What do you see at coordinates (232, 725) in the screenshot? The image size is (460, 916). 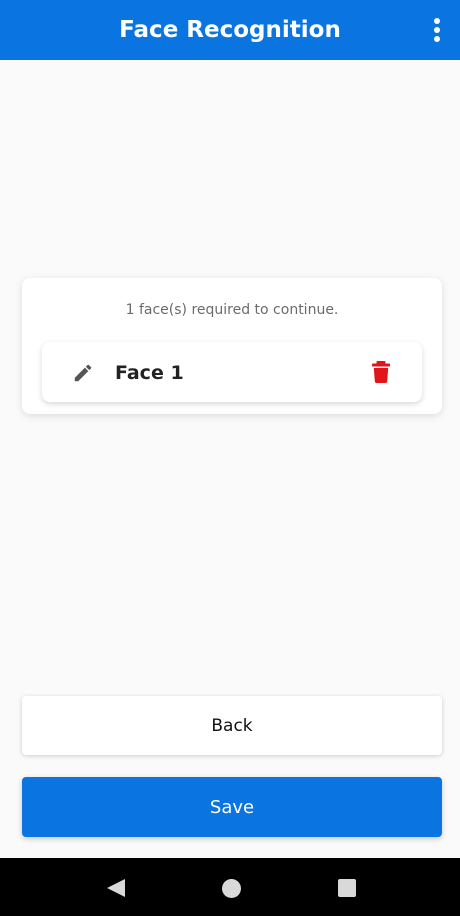 I see `back-button: Back` at bounding box center [232, 725].